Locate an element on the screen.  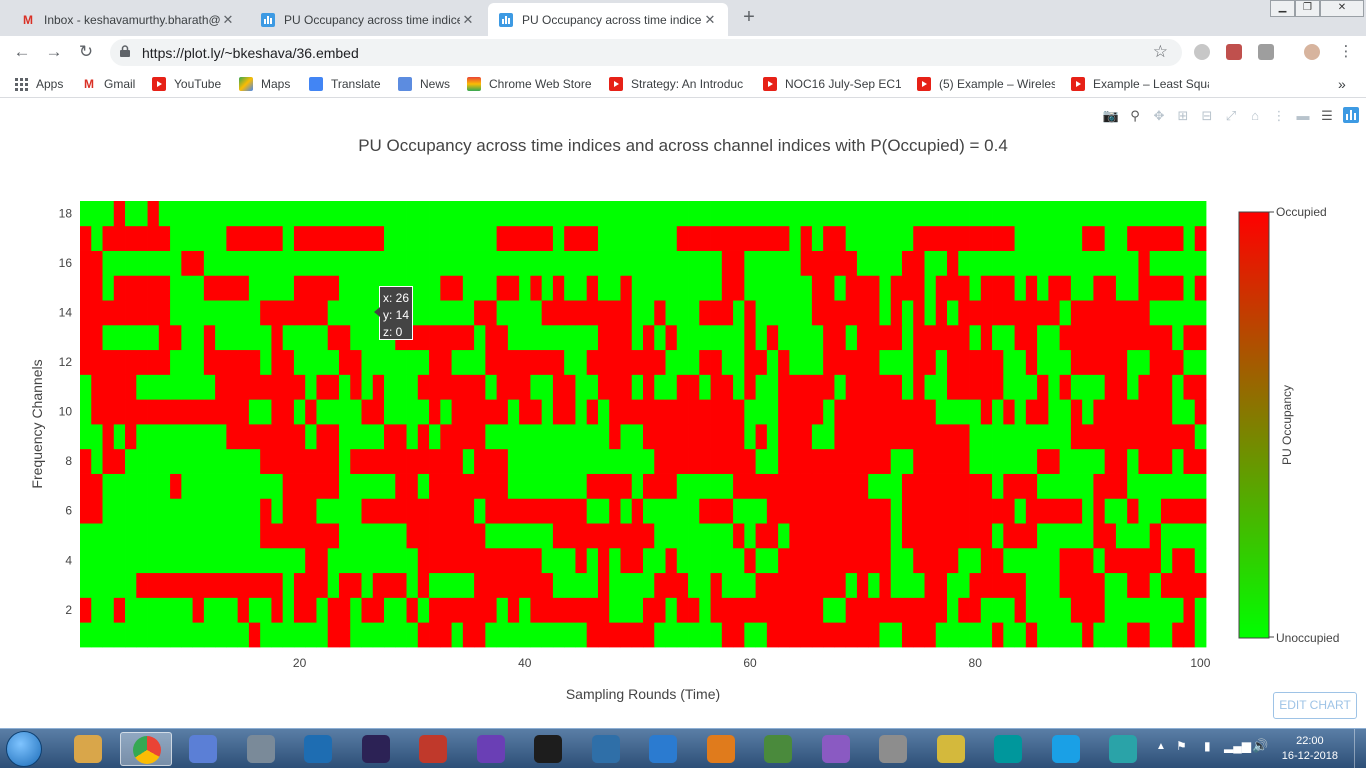
restore-button: ❐ is located at coordinates (1307, 8).